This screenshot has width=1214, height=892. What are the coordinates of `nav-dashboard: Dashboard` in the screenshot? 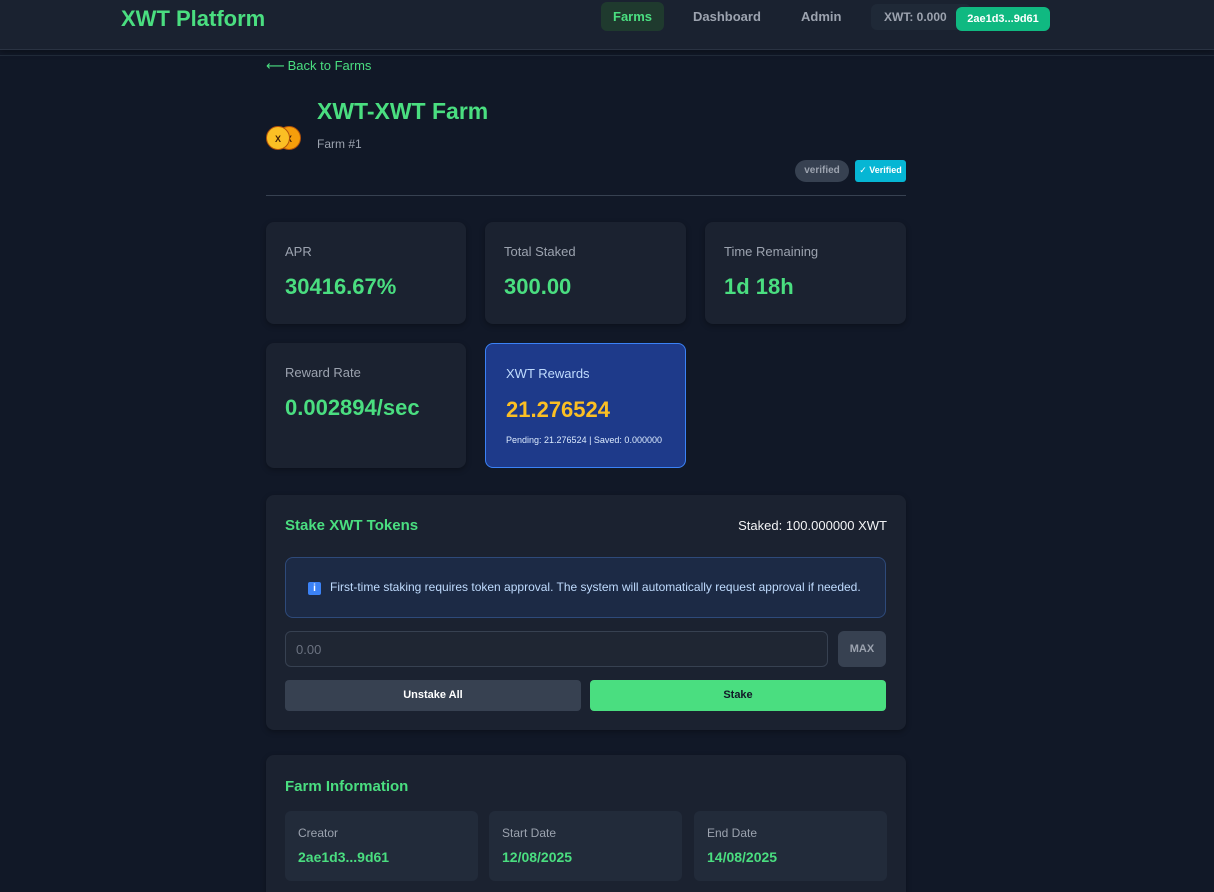 It's located at (727, 16).